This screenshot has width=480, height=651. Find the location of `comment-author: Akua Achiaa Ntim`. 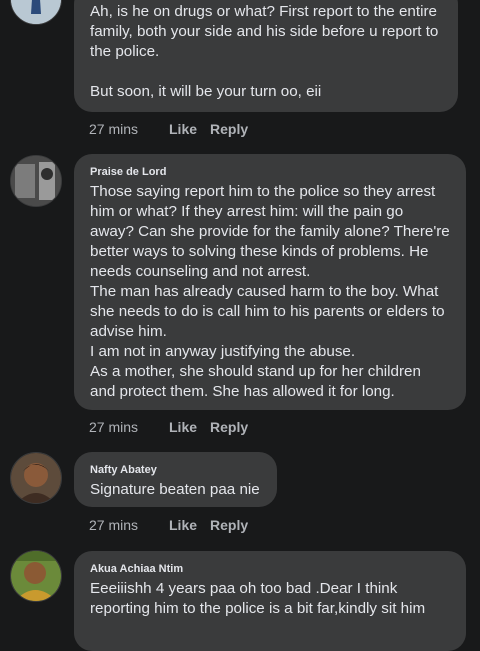

comment-author: Akua Achiaa Ntim is located at coordinates (270, 569).